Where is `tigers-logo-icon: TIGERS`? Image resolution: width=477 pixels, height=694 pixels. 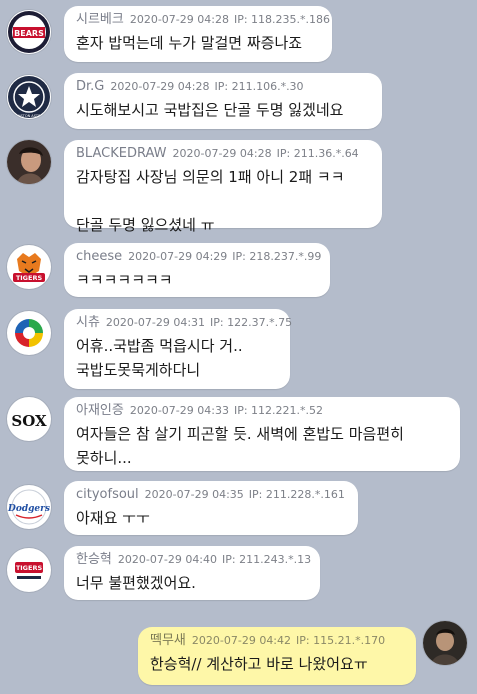
tigers-logo-icon: TIGERS is located at coordinates (29, 267).